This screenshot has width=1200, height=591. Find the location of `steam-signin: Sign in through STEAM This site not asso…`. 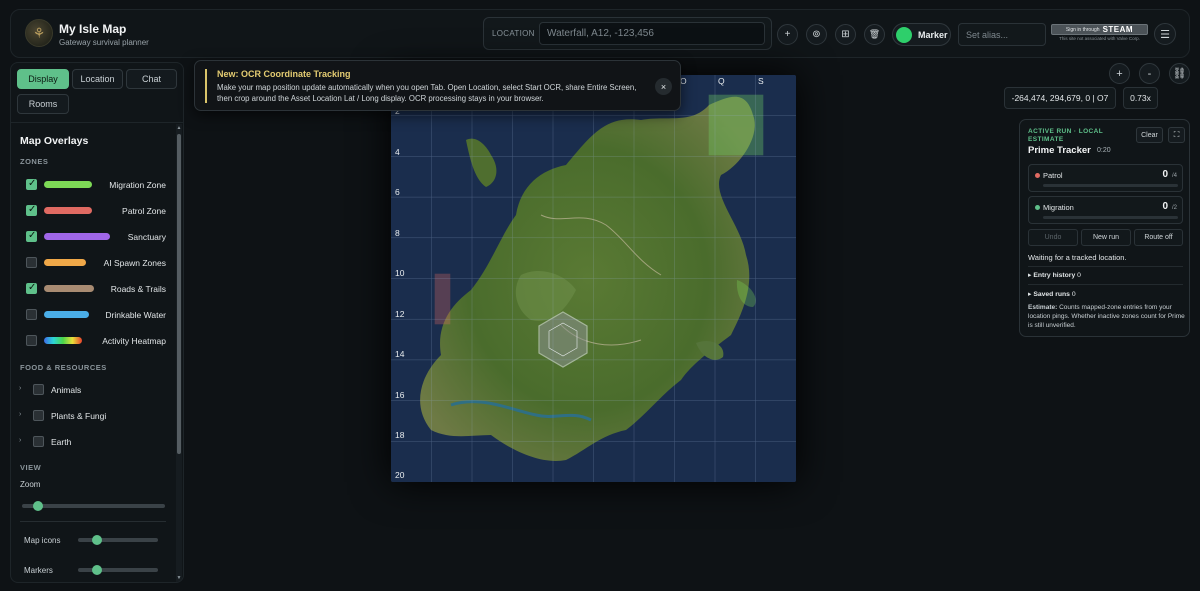

steam-signin: Sign in through STEAM This site not asso… is located at coordinates (1099, 33).